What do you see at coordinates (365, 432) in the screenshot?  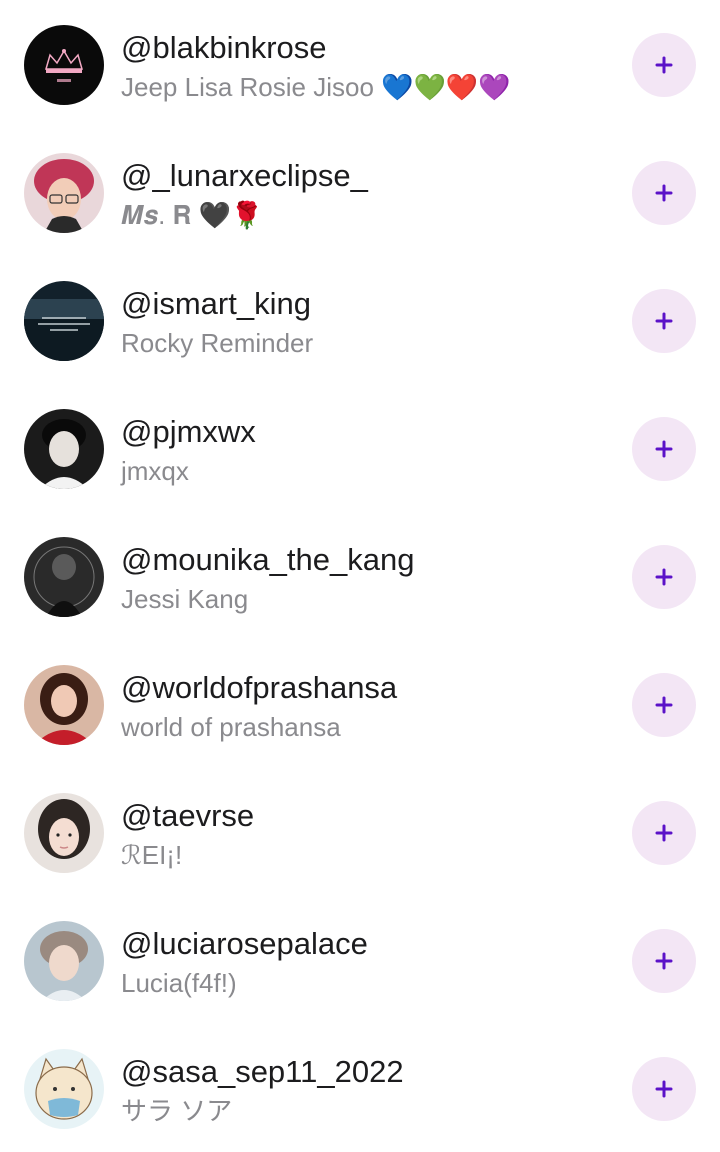 I see `username: @pjmxwx` at bounding box center [365, 432].